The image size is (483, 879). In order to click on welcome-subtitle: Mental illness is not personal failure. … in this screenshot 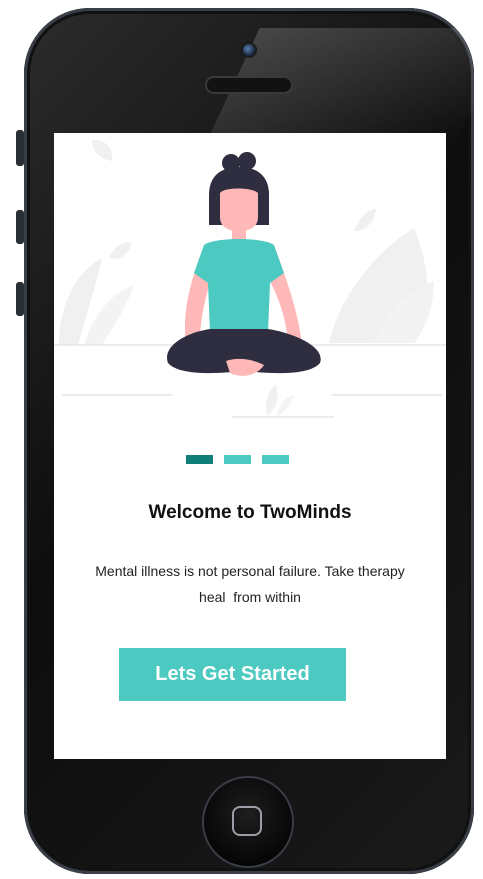, I will do `click(250, 584)`.